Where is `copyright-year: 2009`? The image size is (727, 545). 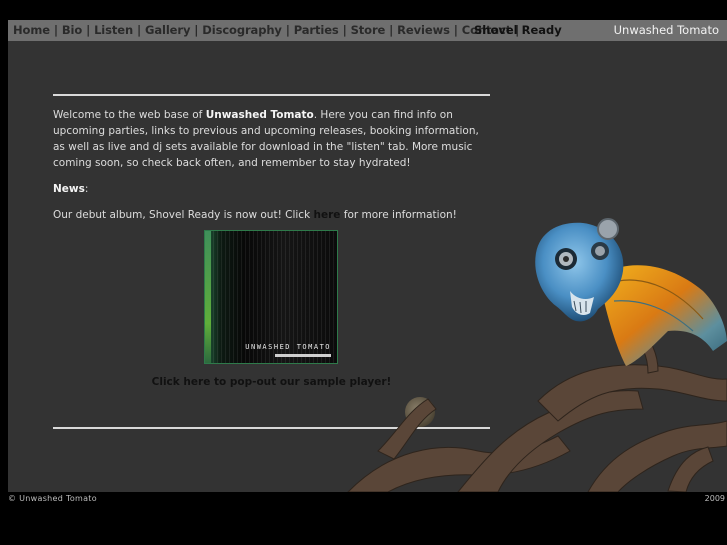
copyright-year: 2009 is located at coordinates (714, 498).